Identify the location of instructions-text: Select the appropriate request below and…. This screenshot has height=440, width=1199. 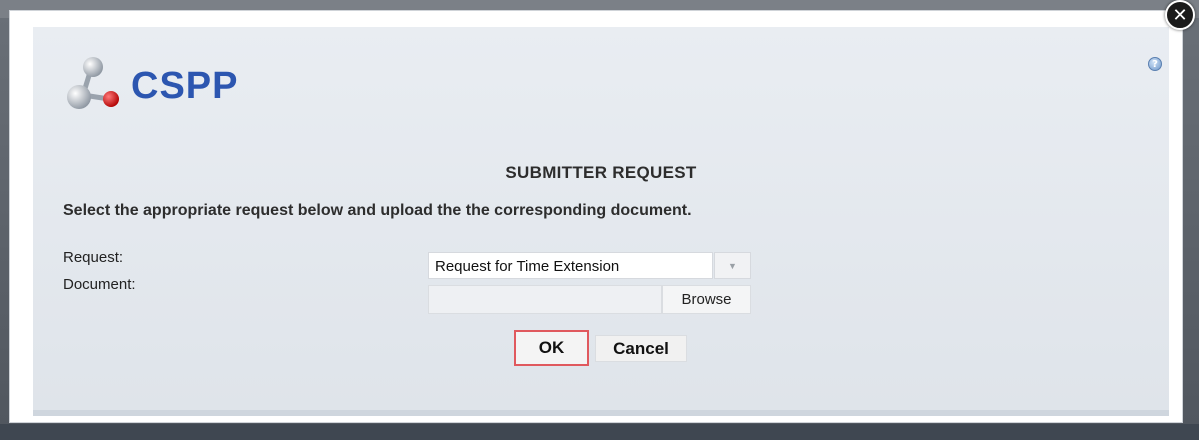
(377, 210).